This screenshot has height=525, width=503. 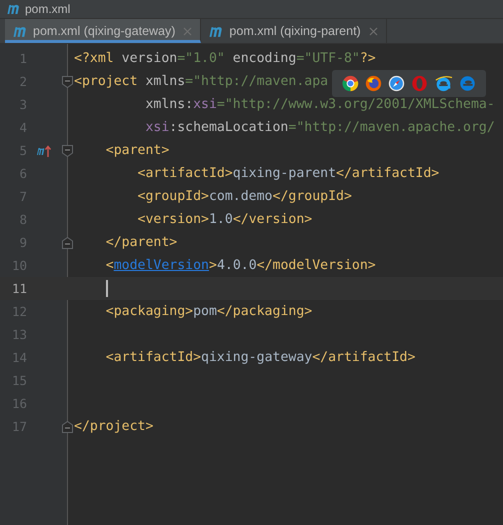 I want to click on firefox-icon, so click(x=373, y=83).